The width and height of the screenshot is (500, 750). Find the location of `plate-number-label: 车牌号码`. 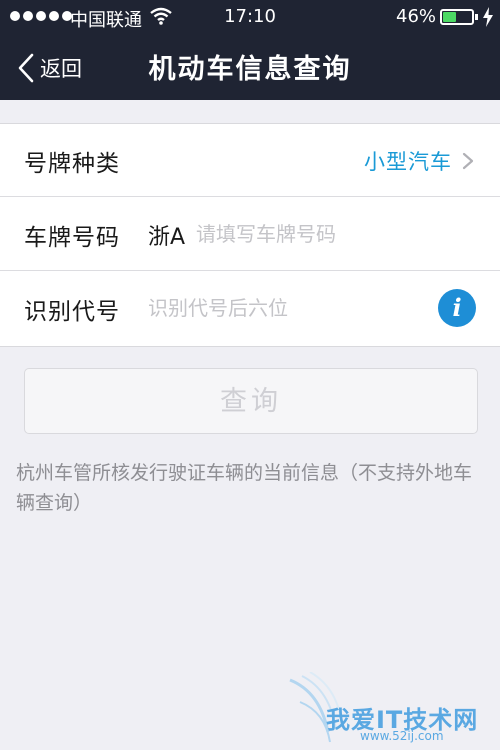

plate-number-label: 车牌号码 is located at coordinates (72, 238).